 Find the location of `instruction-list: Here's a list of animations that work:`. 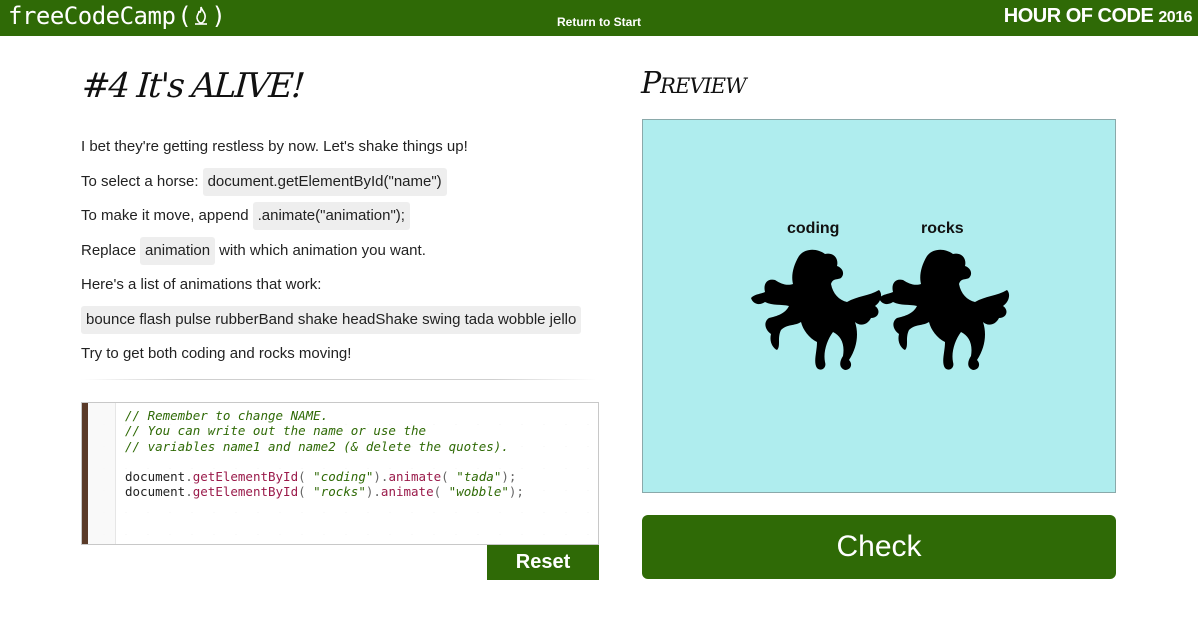

instruction-list: Here's a list of animations that work: is located at coordinates (341, 285).